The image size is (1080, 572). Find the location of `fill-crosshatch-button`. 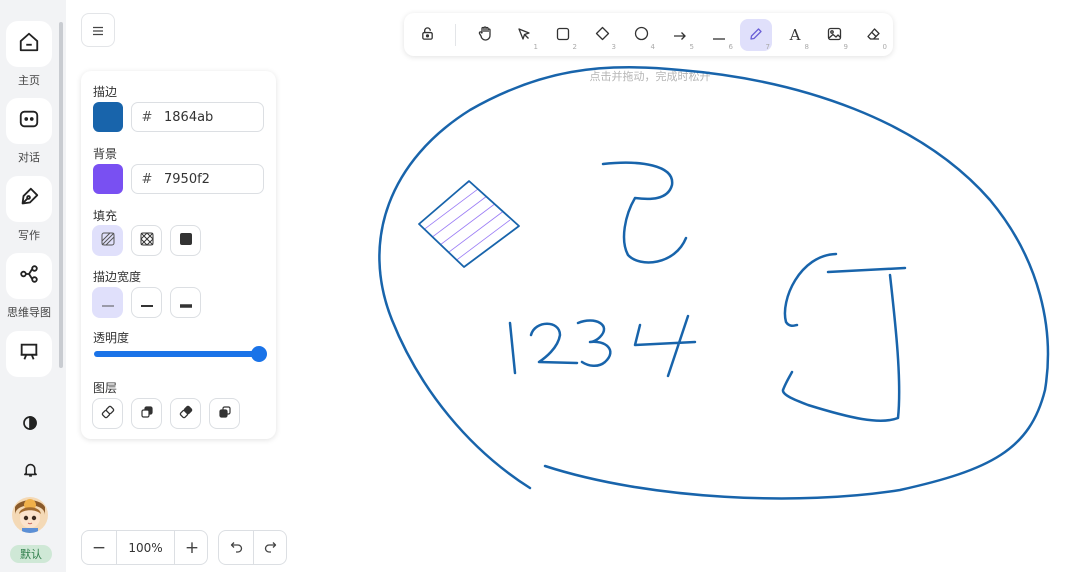

fill-crosshatch-button is located at coordinates (146, 240).